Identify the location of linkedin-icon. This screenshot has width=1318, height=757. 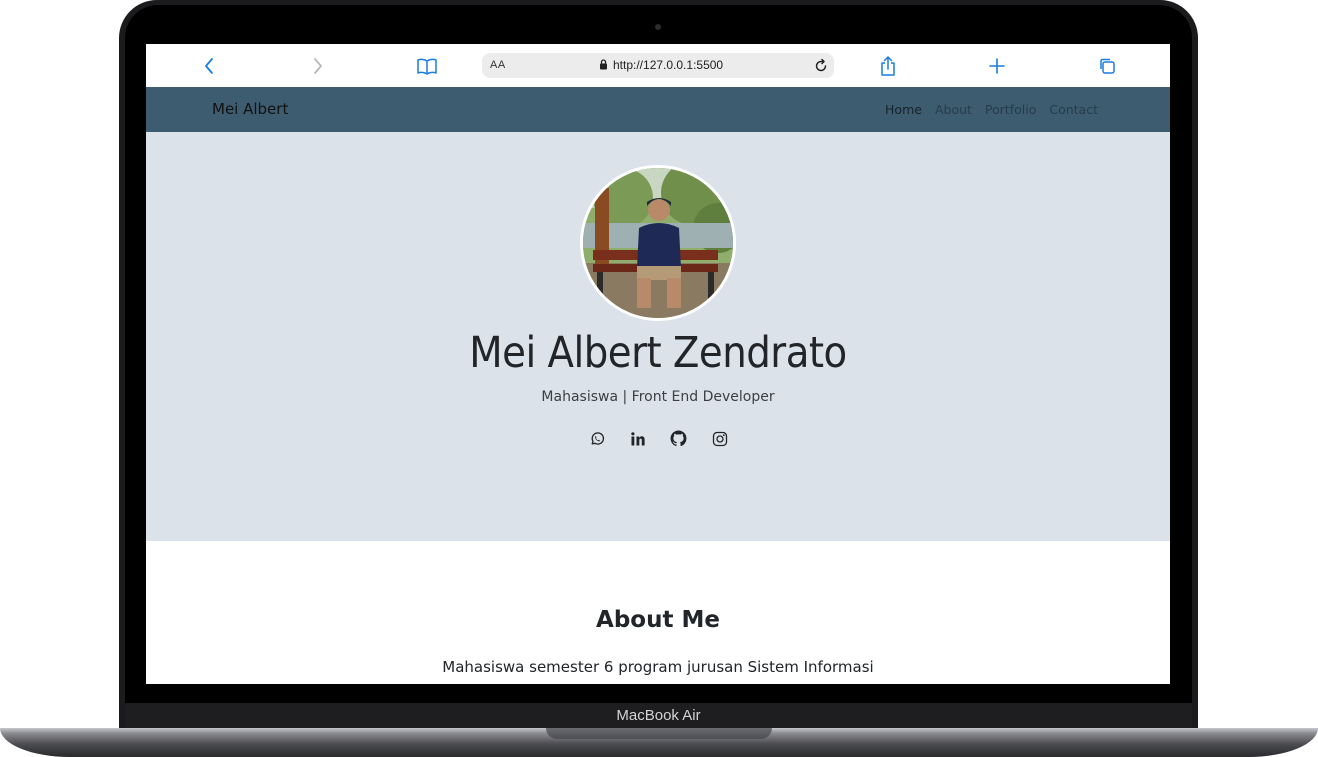
(637, 438).